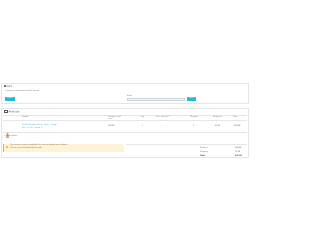 Image resolution: width=320 pixels, height=250 pixels. What do you see at coordinates (10, 136) in the screenshot?
I see `add-voucher-link: + Add voucher` at bounding box center [10, 136].